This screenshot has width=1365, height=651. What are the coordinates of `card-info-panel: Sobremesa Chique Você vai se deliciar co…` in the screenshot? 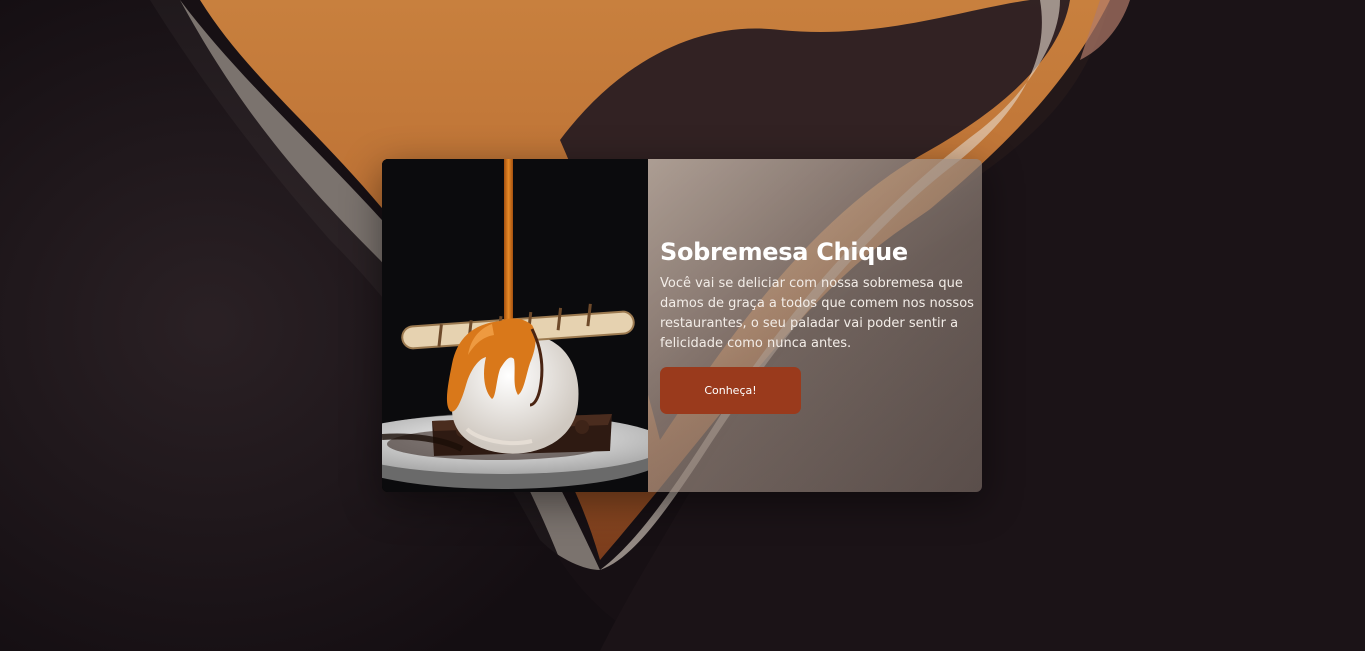 It's located at (815, 325).